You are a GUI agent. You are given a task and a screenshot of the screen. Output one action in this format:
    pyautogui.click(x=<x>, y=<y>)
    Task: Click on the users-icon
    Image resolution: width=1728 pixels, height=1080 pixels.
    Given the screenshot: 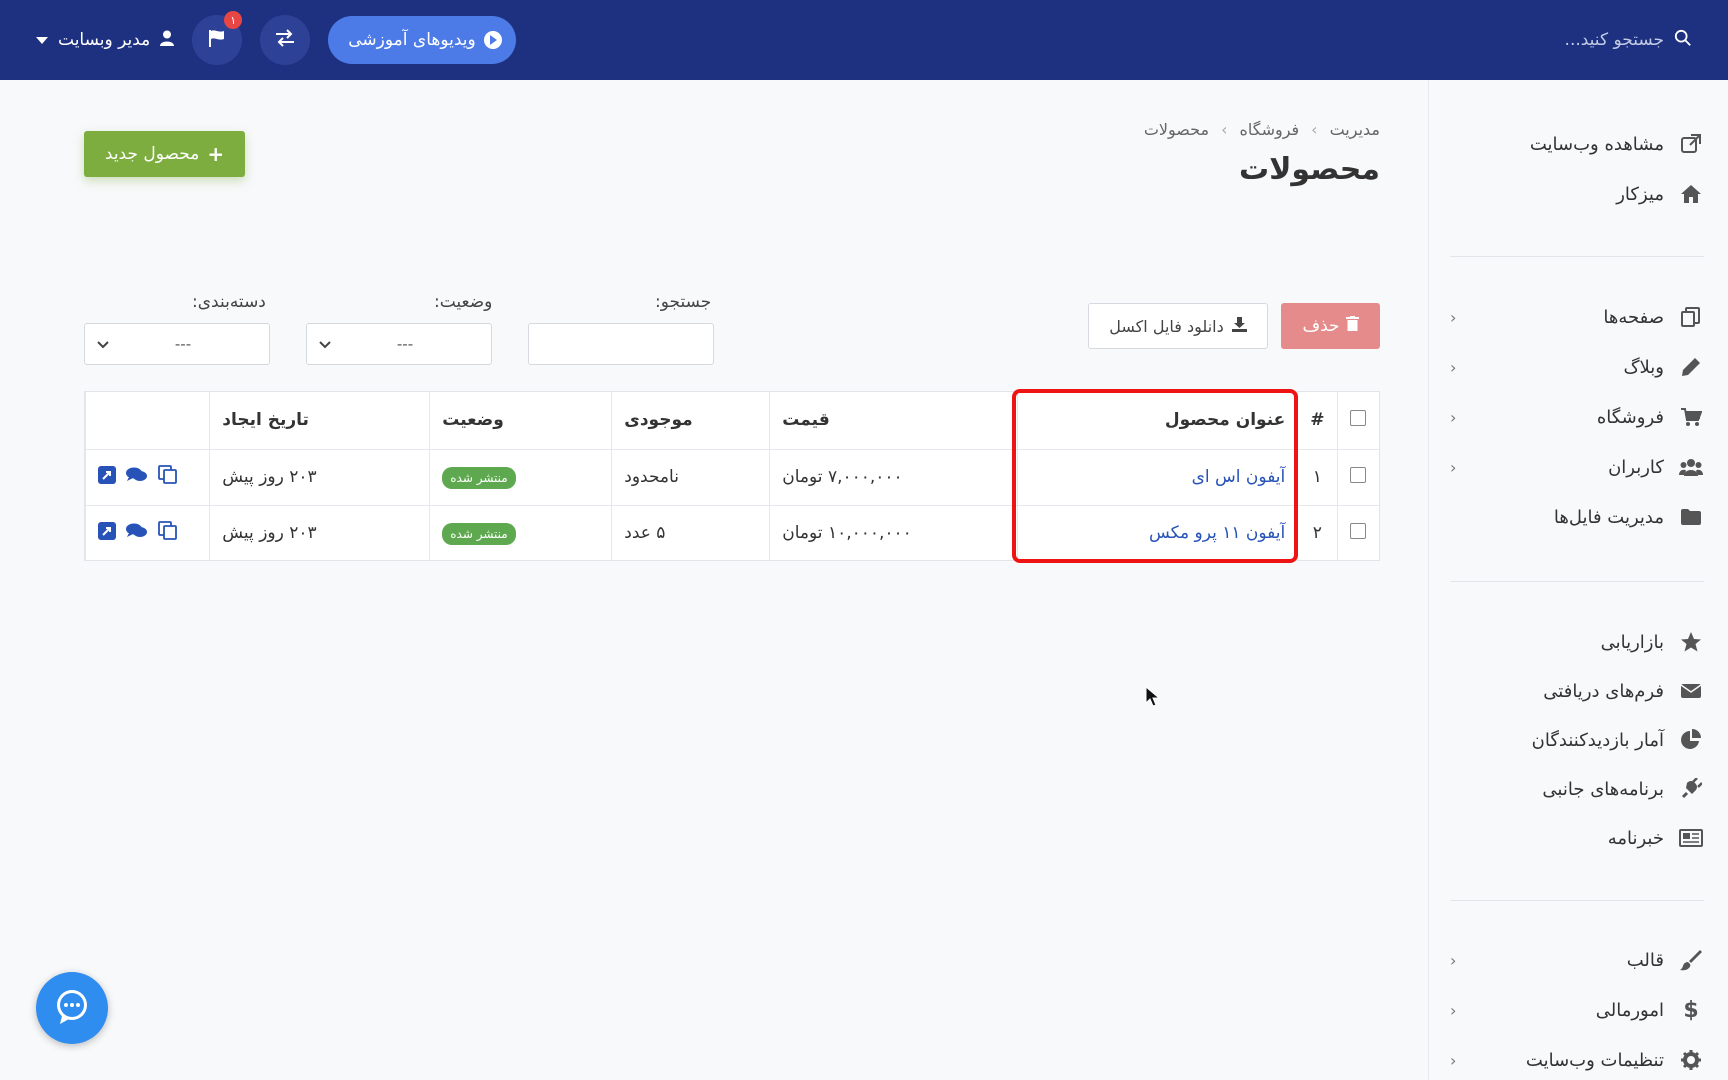 What is the action you would take?
    pyautogui.click(x=1691, y=467)
    